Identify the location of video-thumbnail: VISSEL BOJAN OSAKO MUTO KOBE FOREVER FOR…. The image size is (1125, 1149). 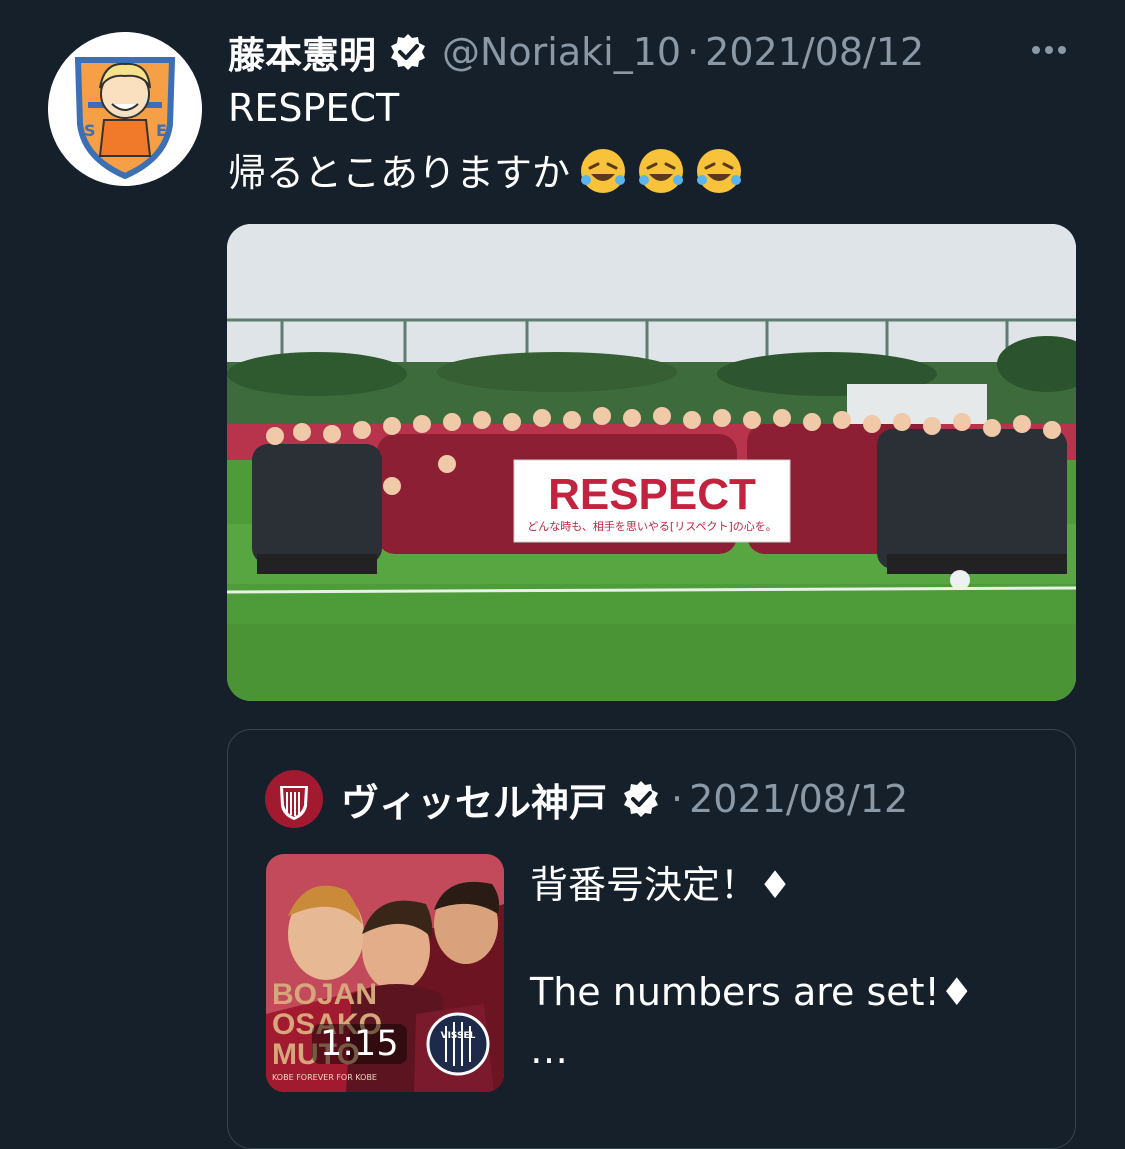
(385, 973).